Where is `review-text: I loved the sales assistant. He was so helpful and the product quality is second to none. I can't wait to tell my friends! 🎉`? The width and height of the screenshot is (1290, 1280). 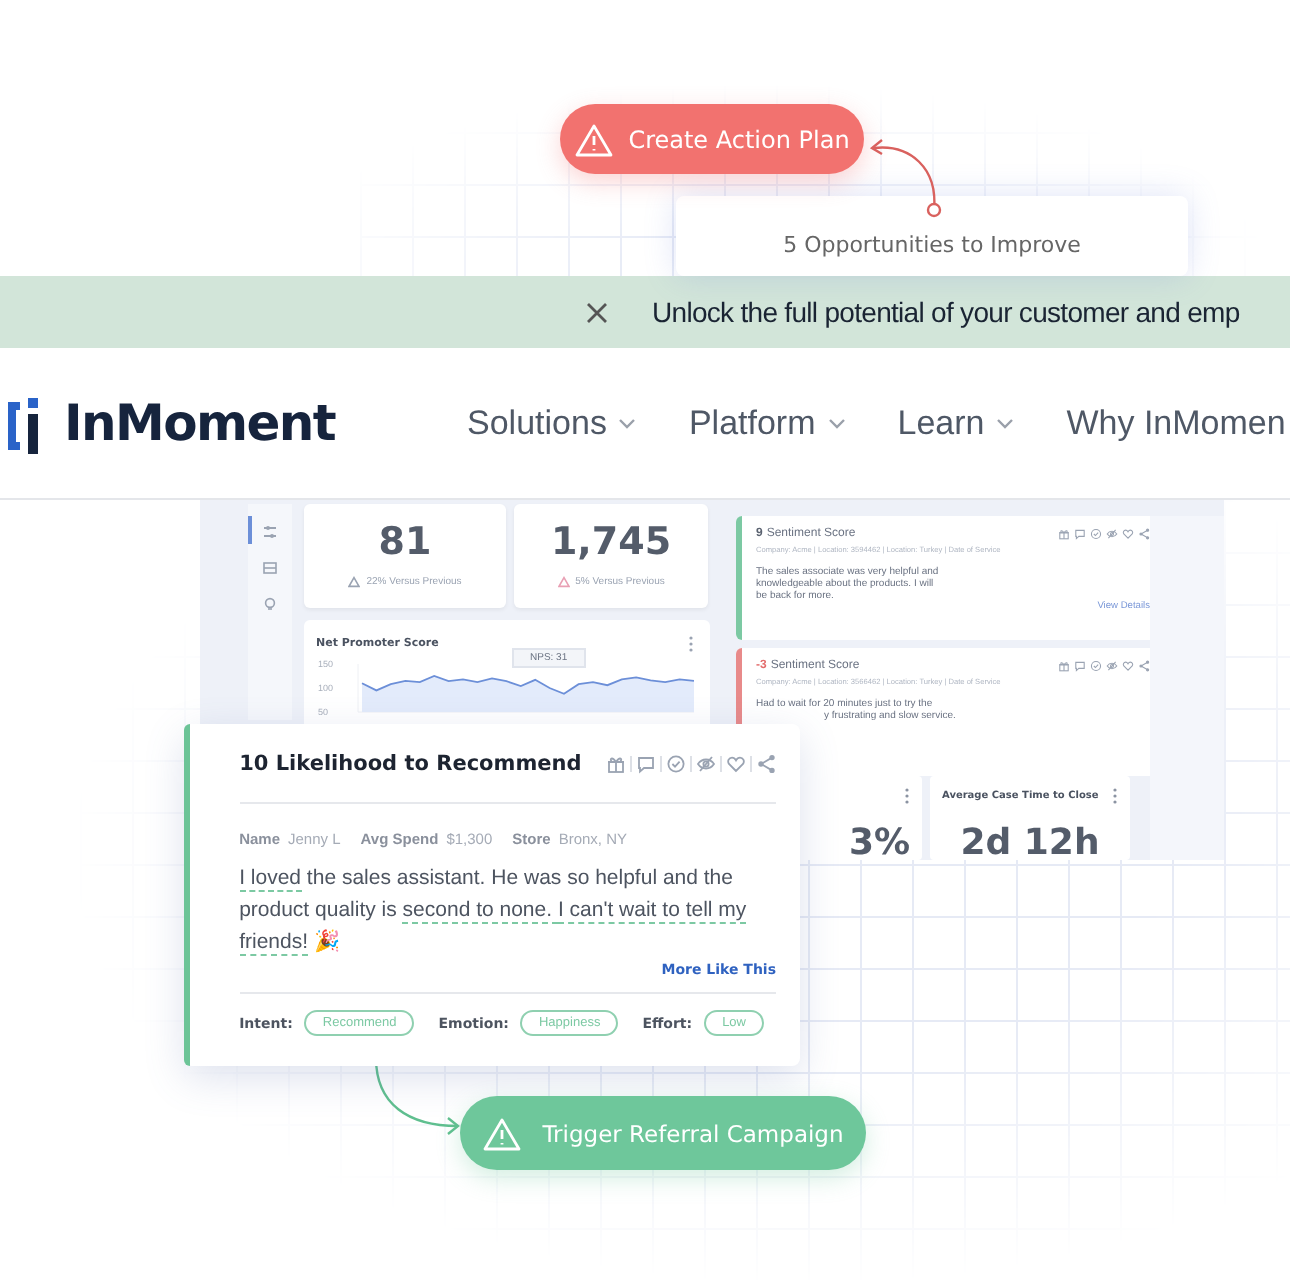
review-text: I loved the sales assistant. He was so helpful and the product quality is second to none. I can't wait to tell my friends! 🎉 is located at coordinates (494, 911).